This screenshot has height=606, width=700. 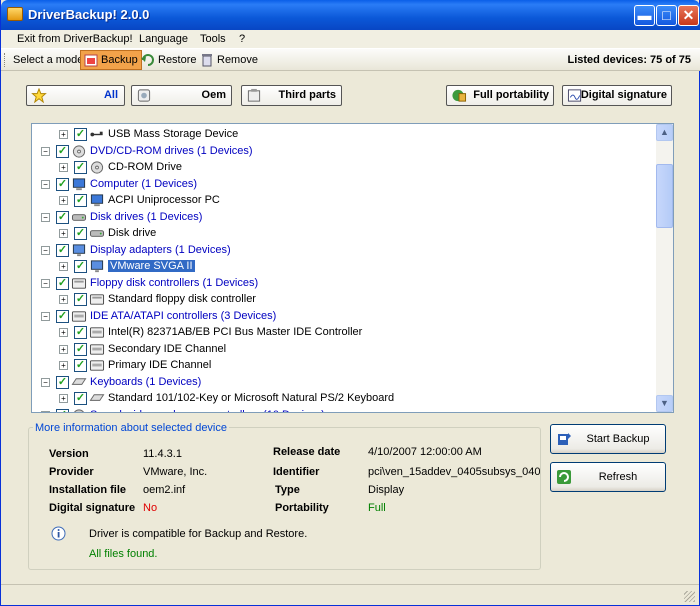 What do you see at coordinates (344, 283) in the screenshot?
I see `tree-category-row: − ✓ Floppy disk controllers (1 Devices)` at bounding box center [344, 283].